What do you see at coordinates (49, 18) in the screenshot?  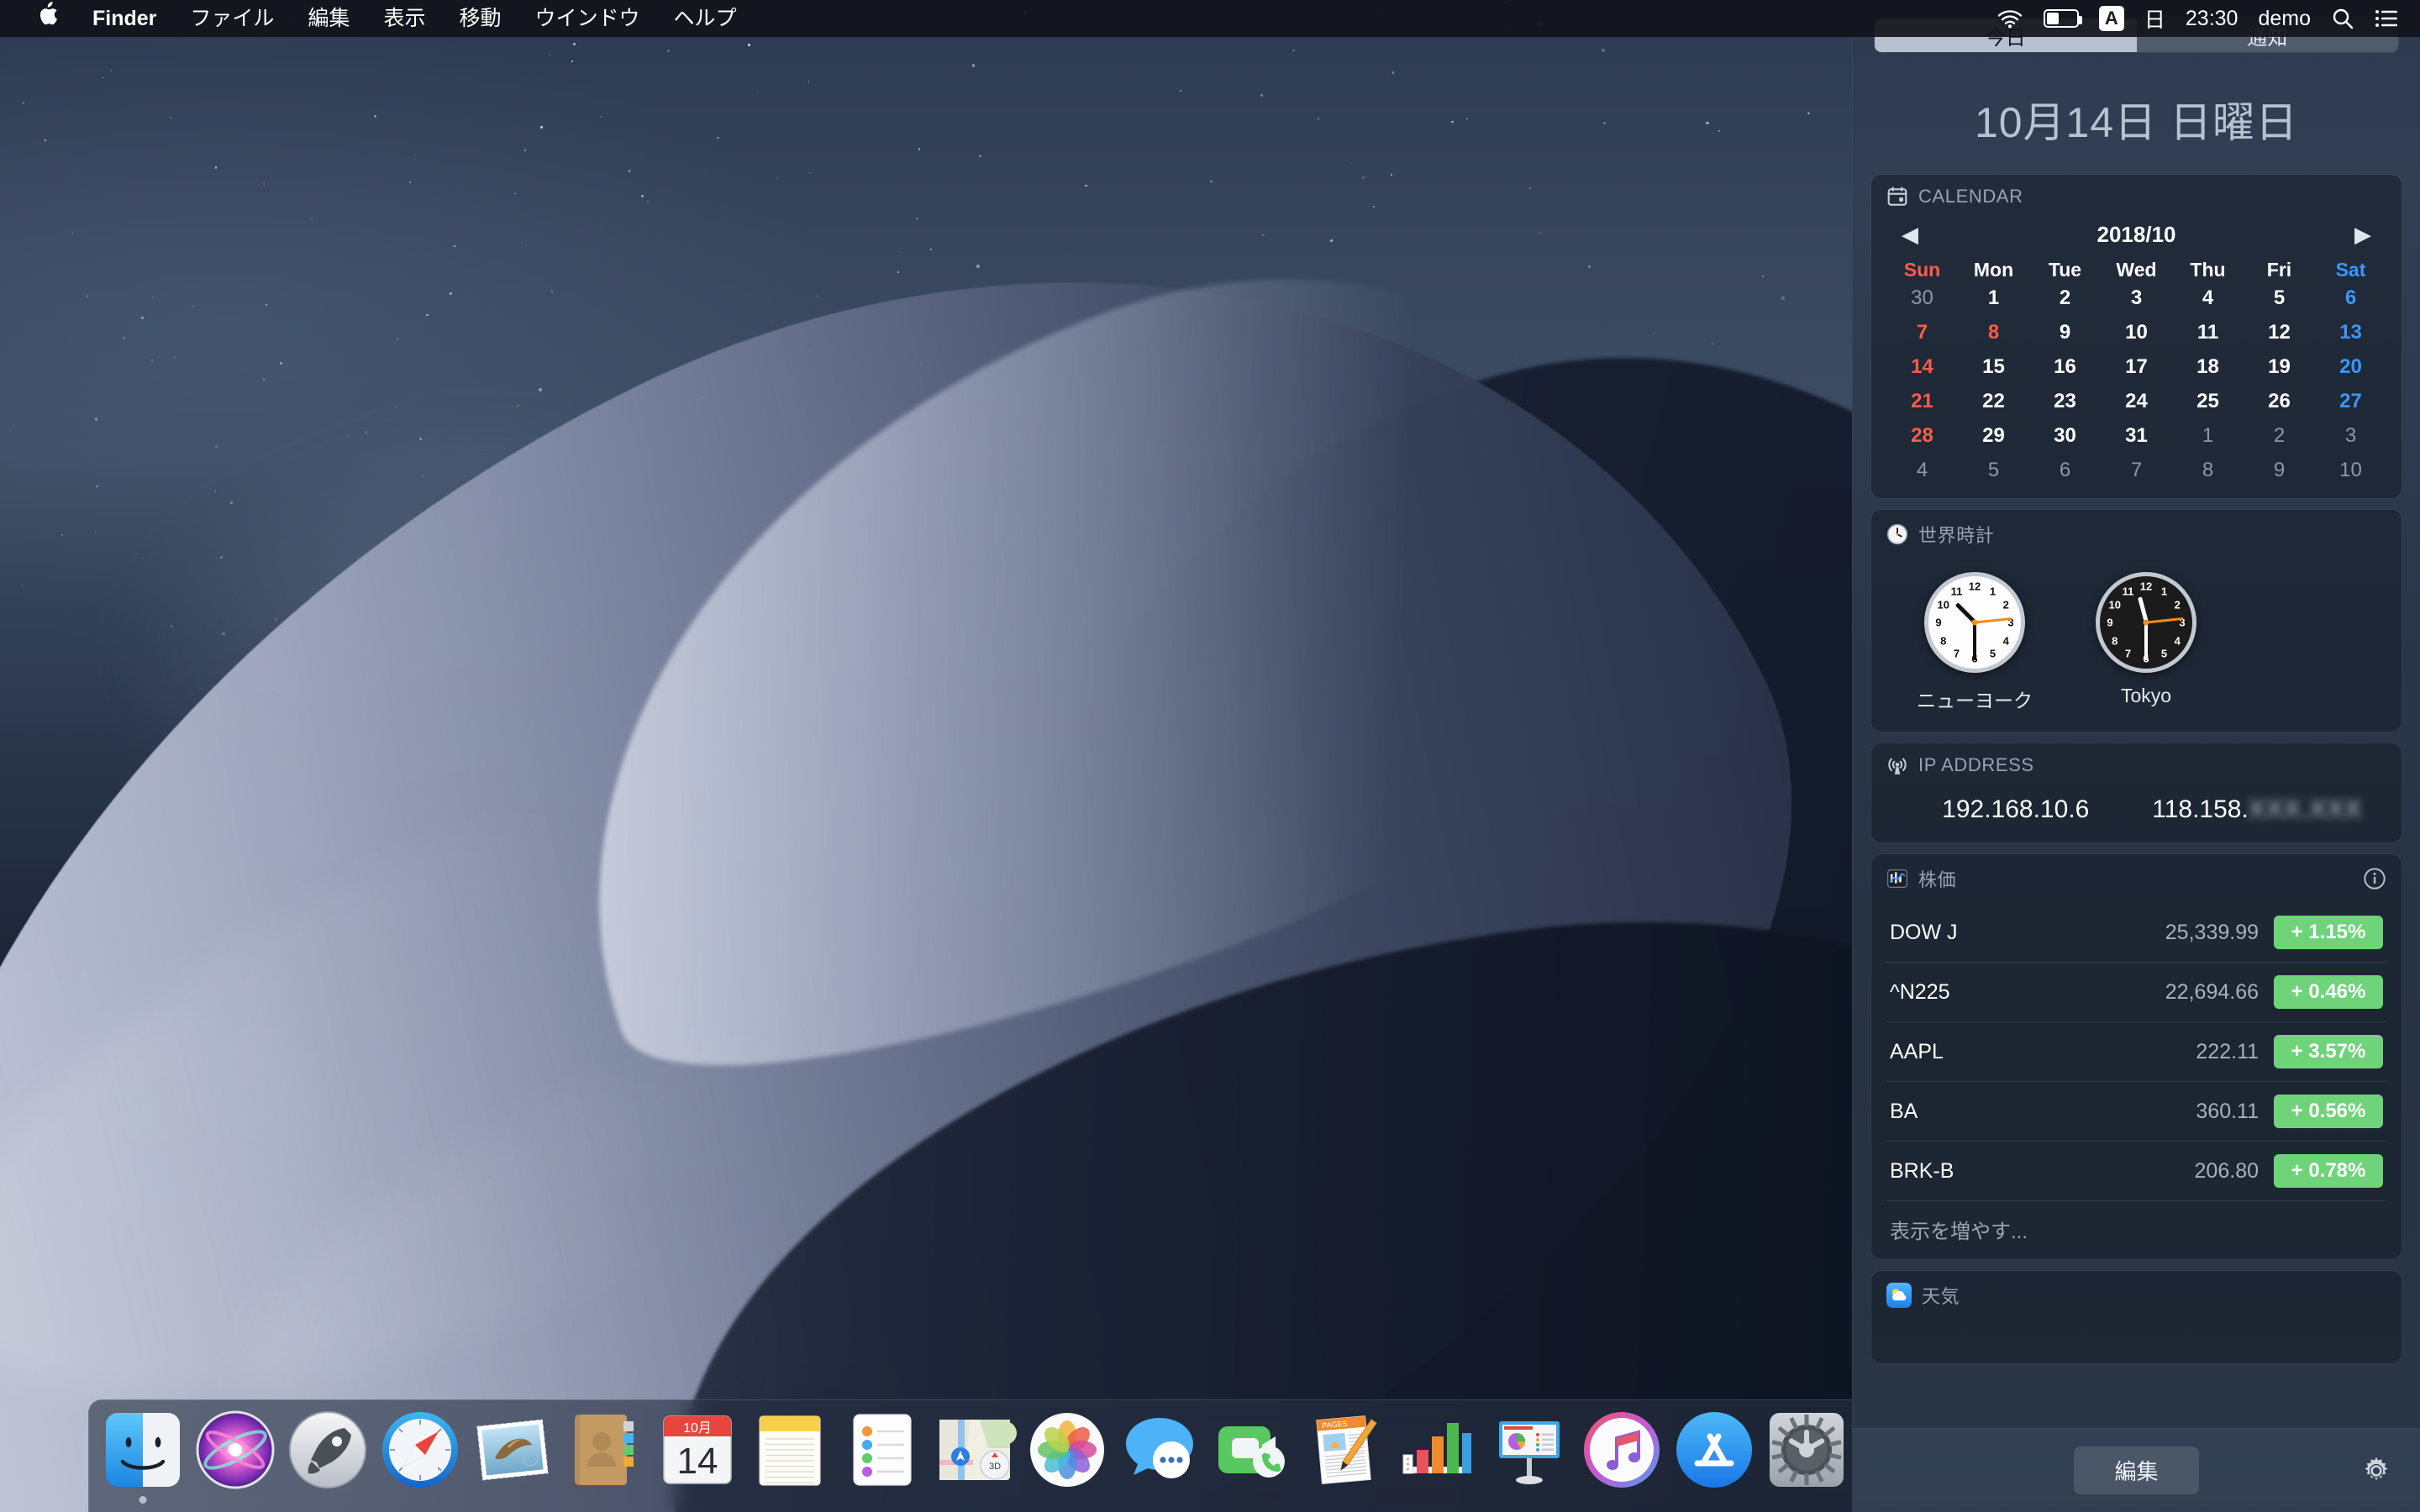 I see `apple-logo-icon` at bounding box center [49, 18].